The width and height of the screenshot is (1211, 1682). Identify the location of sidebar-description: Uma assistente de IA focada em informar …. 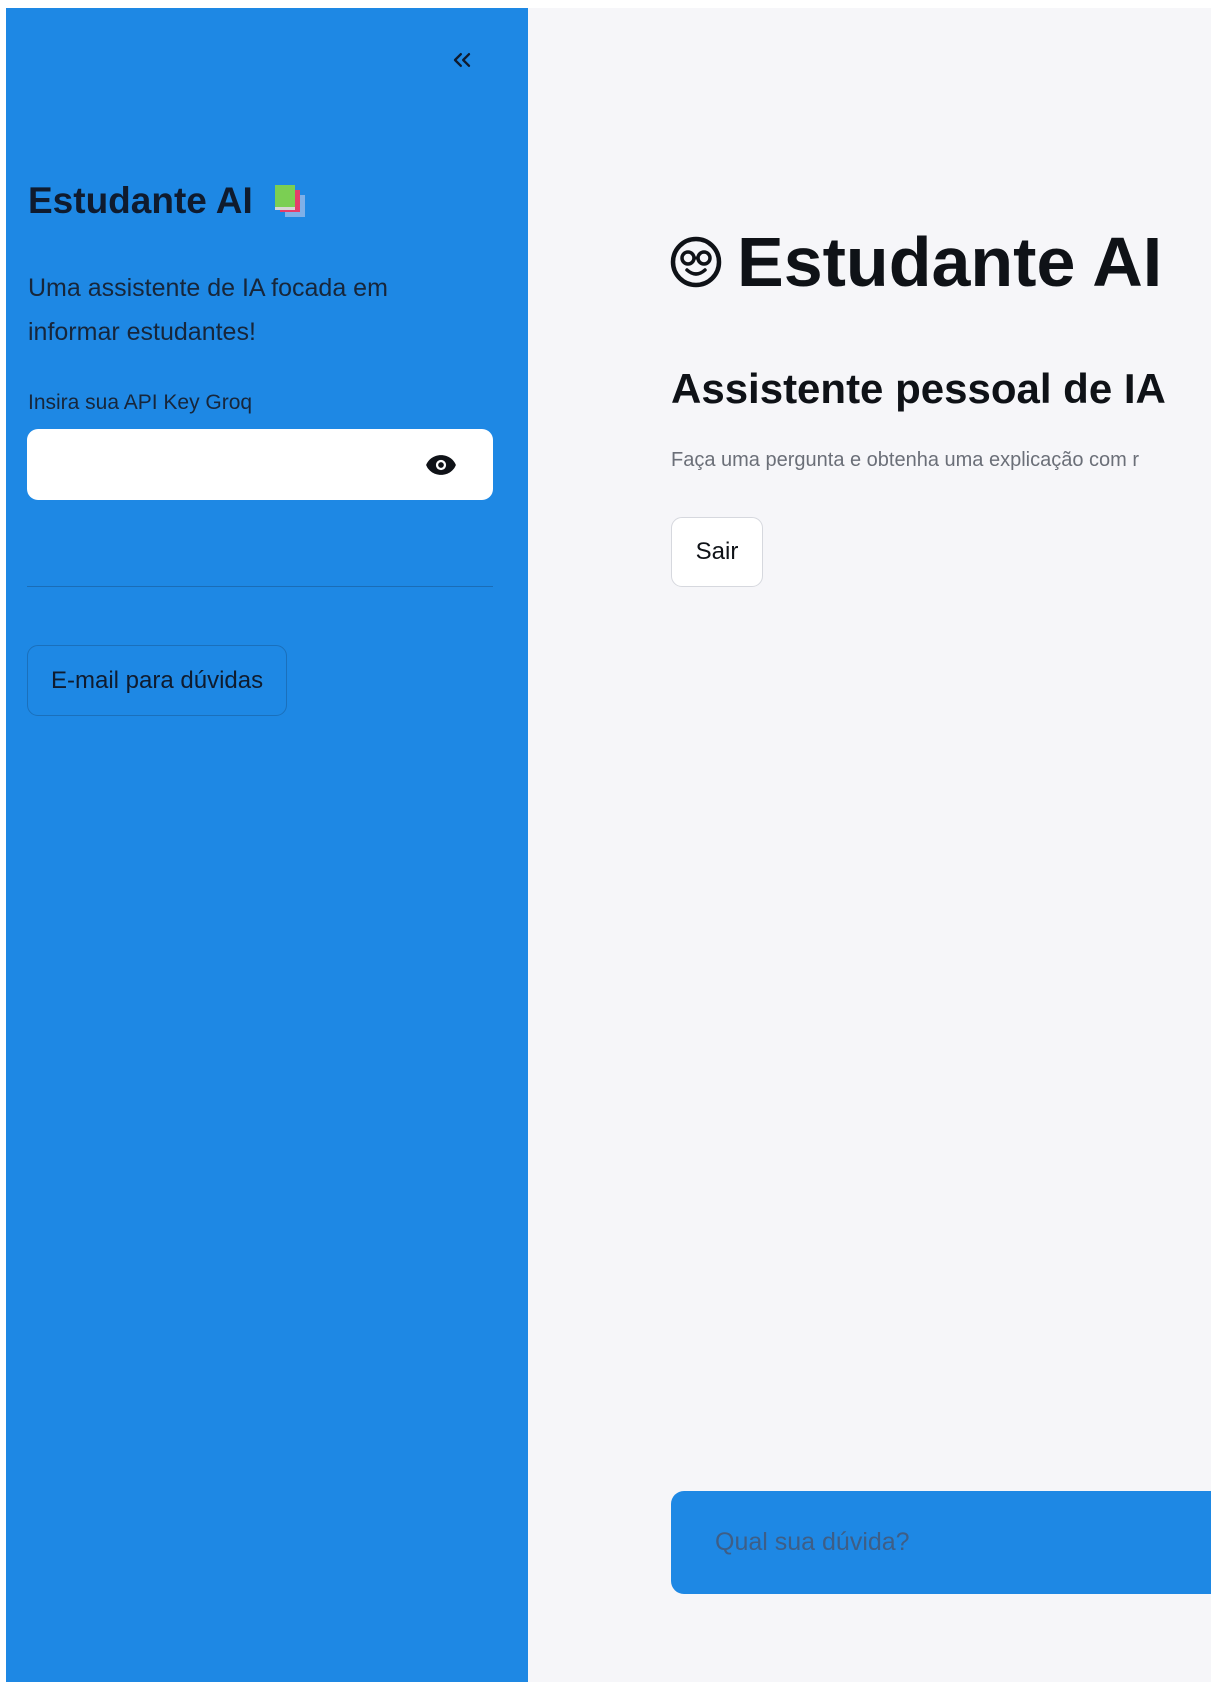
(208, 310).